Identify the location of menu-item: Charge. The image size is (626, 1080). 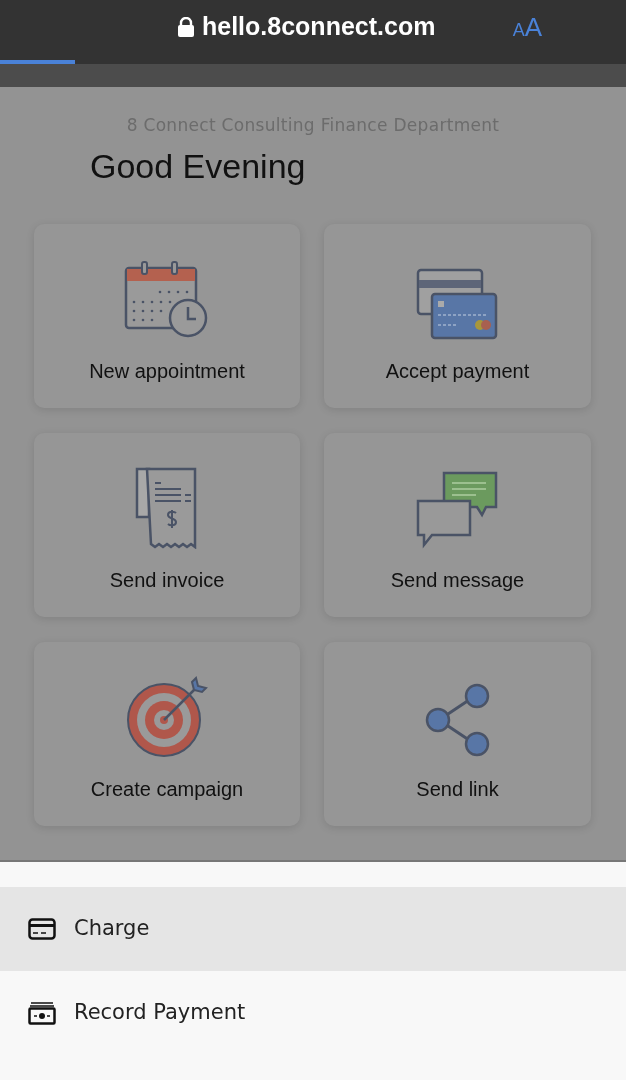
(313, 929).